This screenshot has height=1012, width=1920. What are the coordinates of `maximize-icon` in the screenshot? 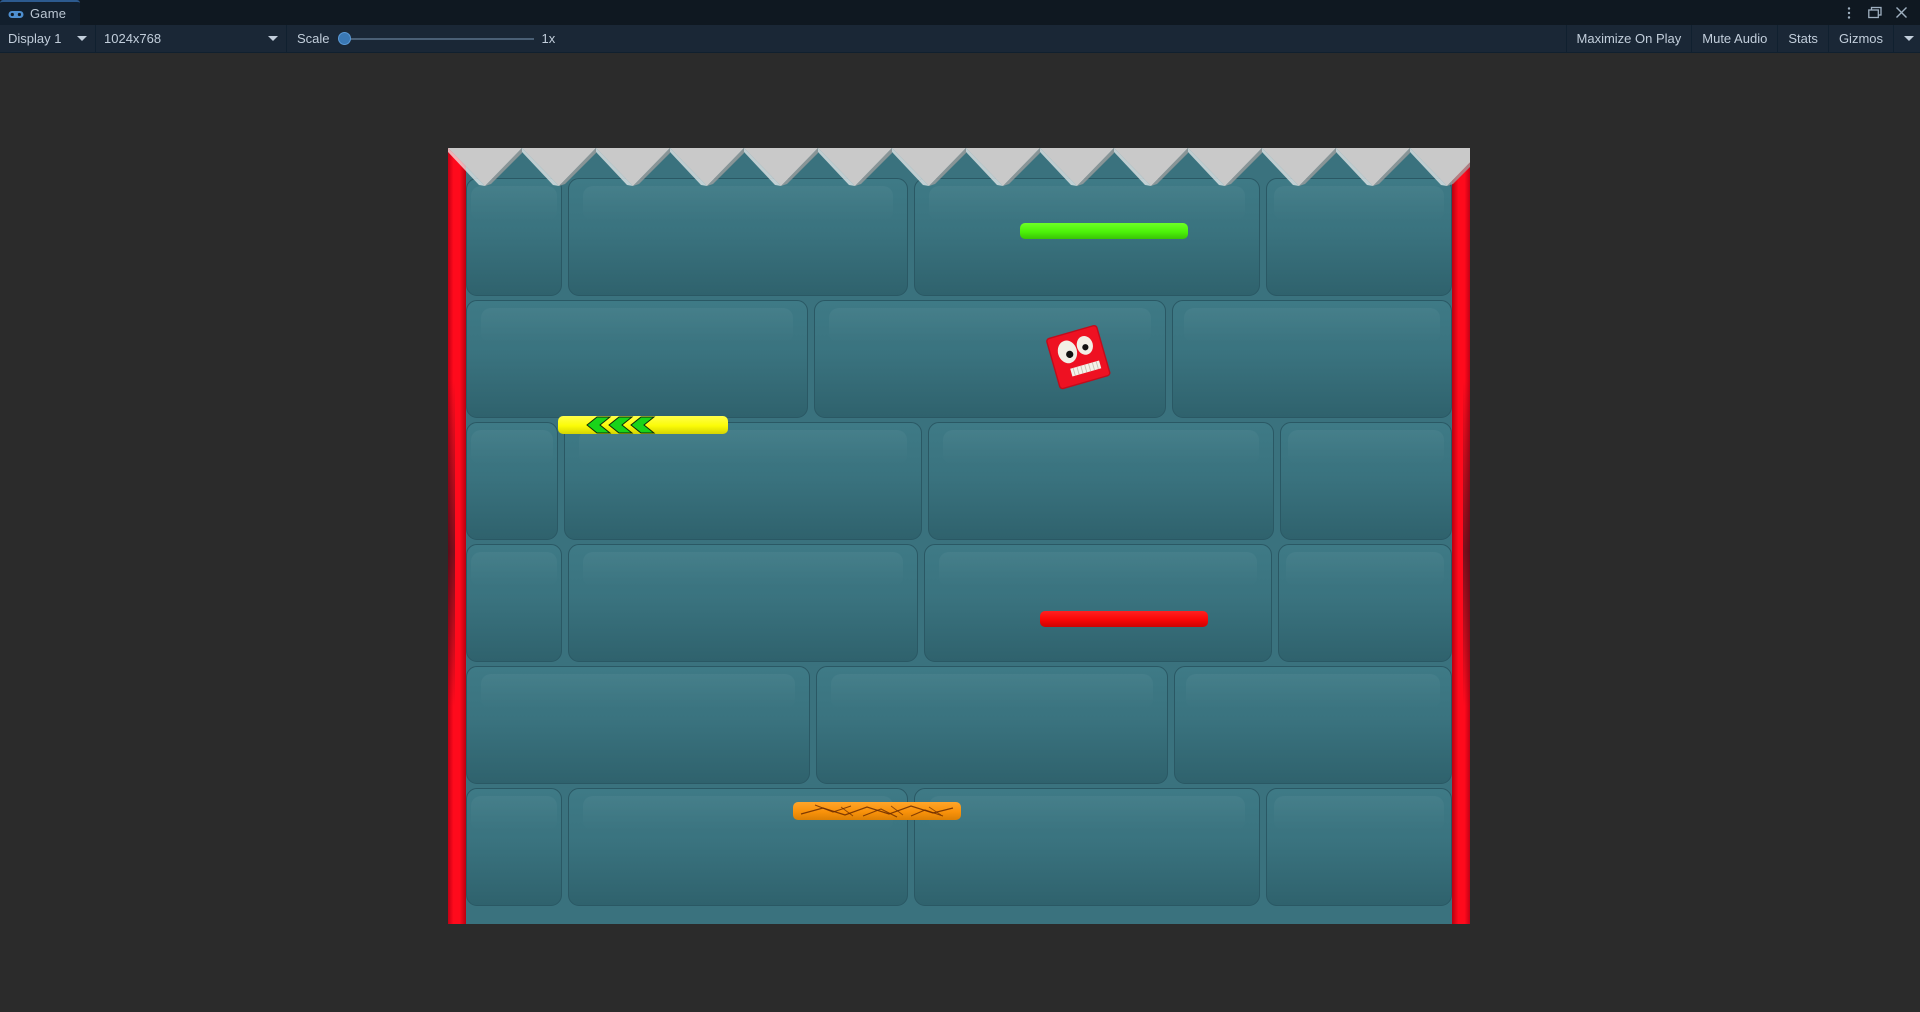 It's located at (1875, 13).